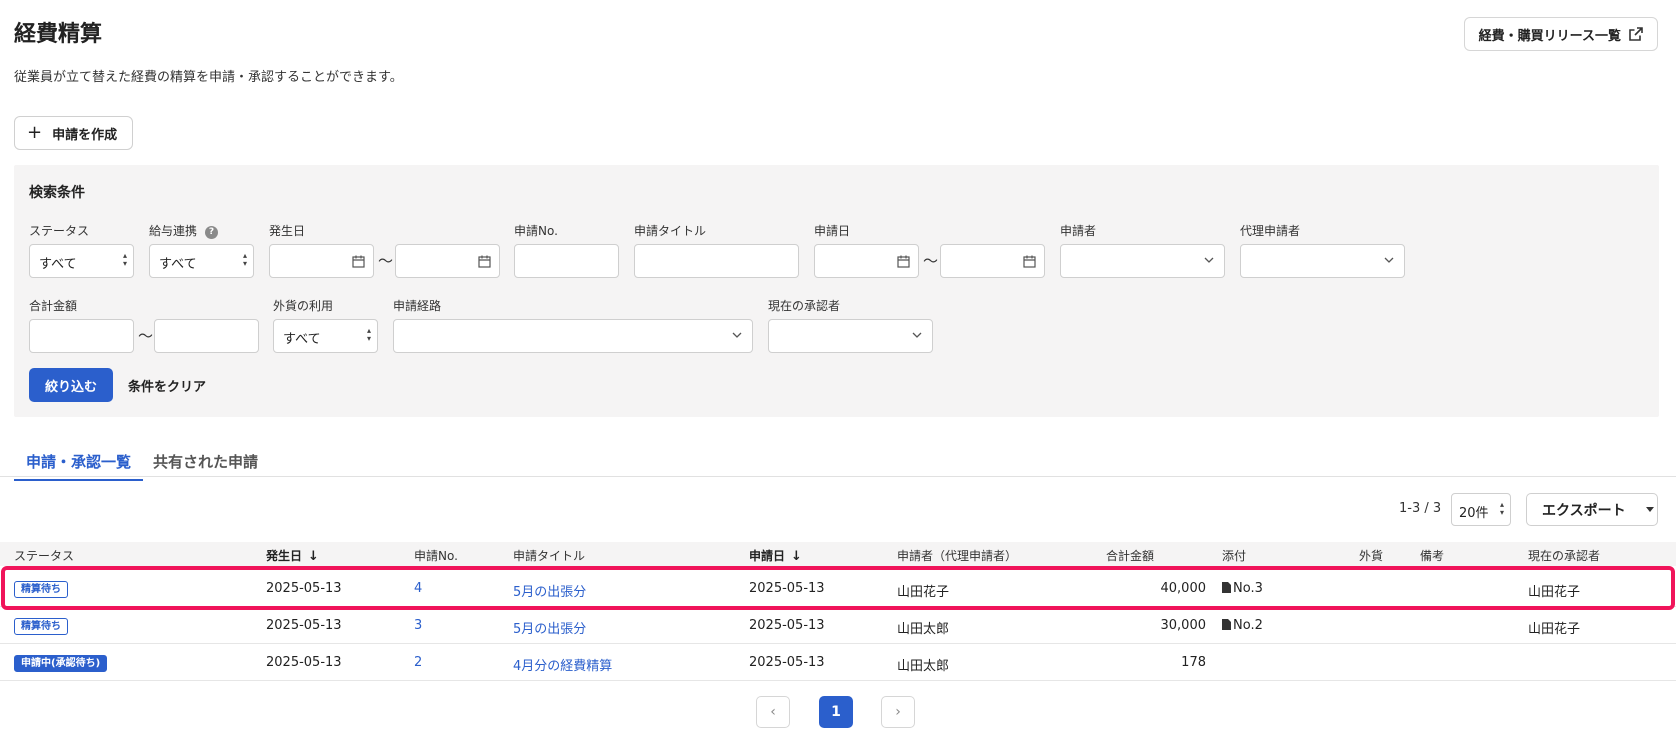  Describe the element at coordinates (836, 712) in the screenshot. I see `page-1-button: 1` at that location.